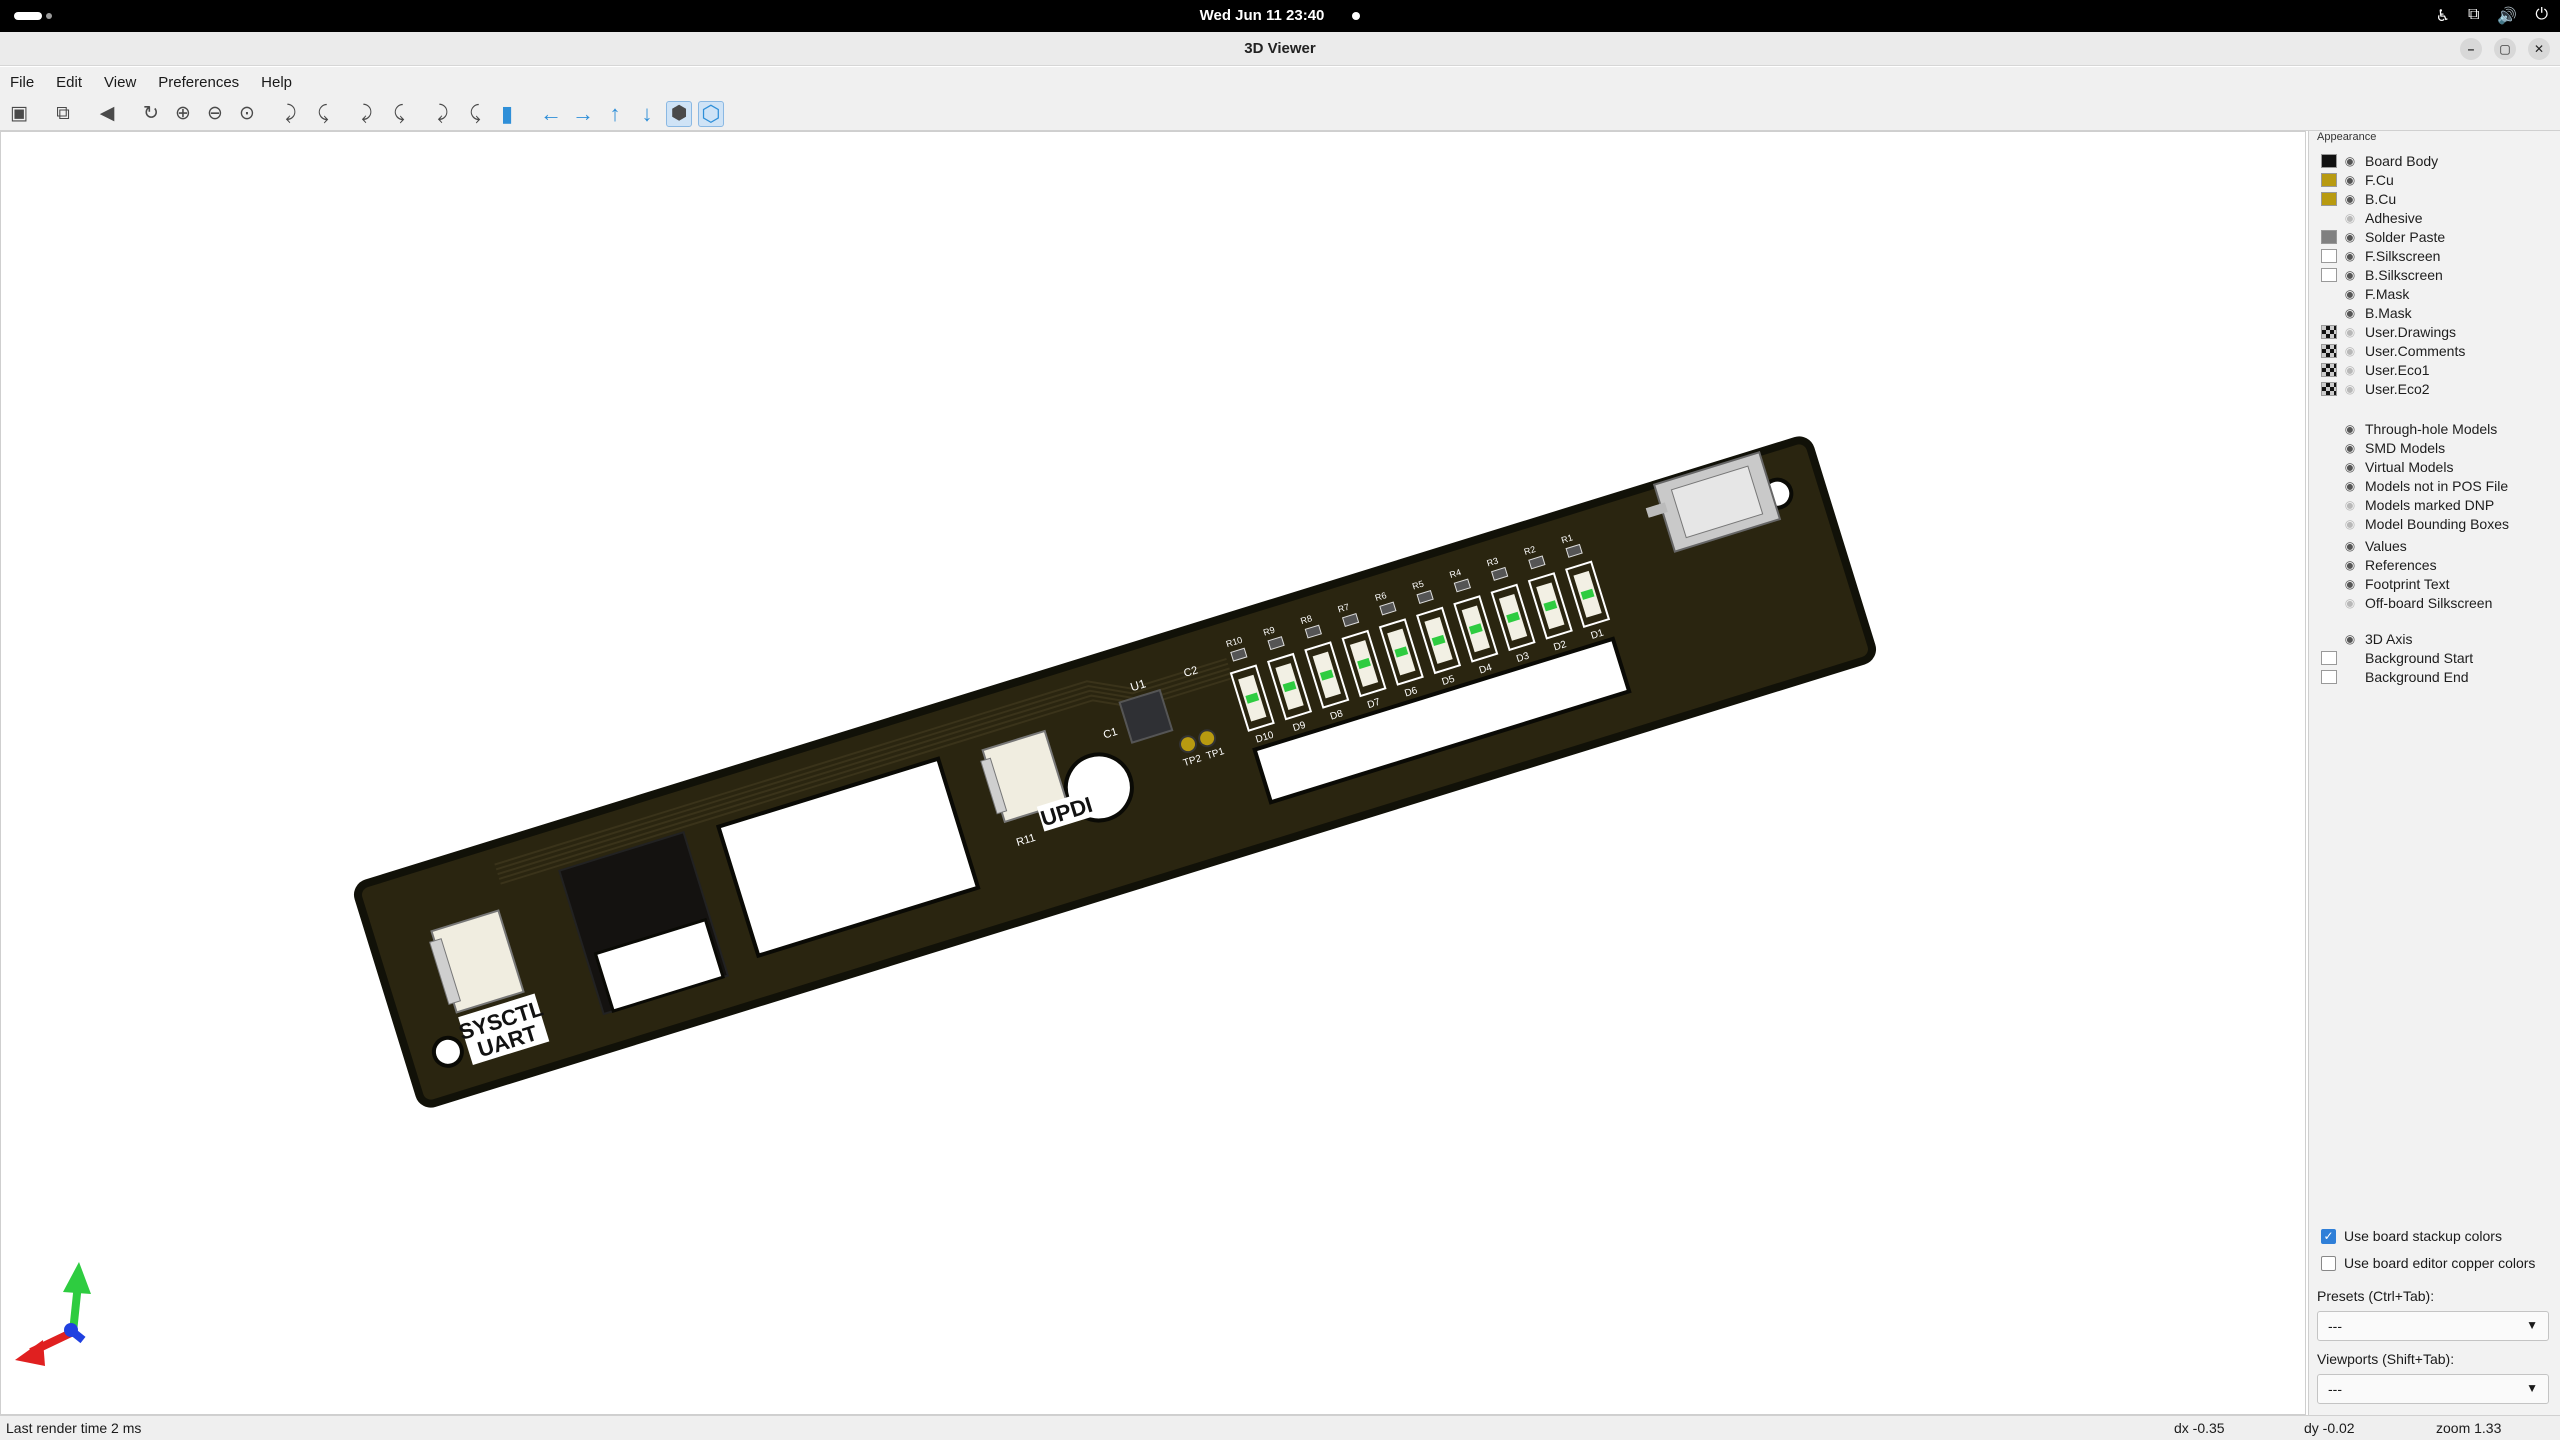 Image resolution: width=2560 pixels, height=1440 pixels. What do you see at coordinates (2375, 388) in the screenshot?
I see `layer-row-user-eco2: ◉ User.Eco2` at bounding box center [2375, 388].